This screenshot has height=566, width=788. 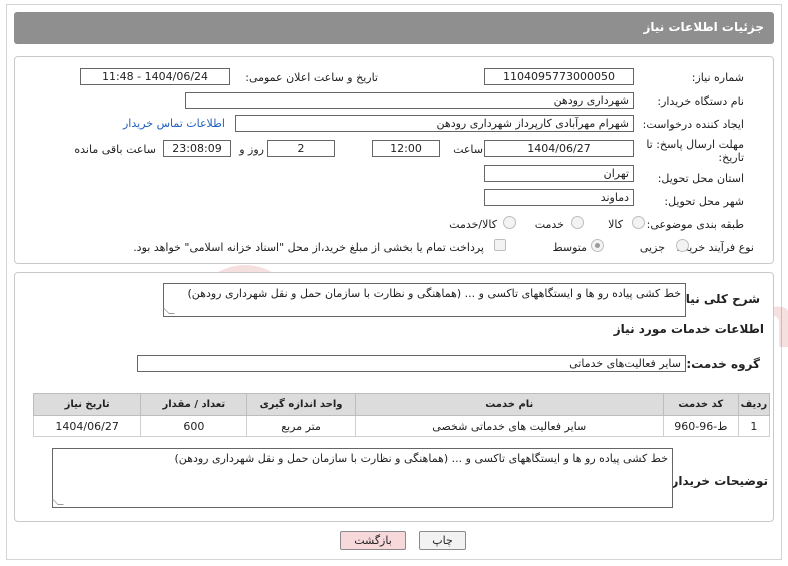 What do you see at coordinates (174, 123) in the screenshot?
I see `buyer-contact-link: اطلاعات تماس خریدار` at bounding box center [174, 123].